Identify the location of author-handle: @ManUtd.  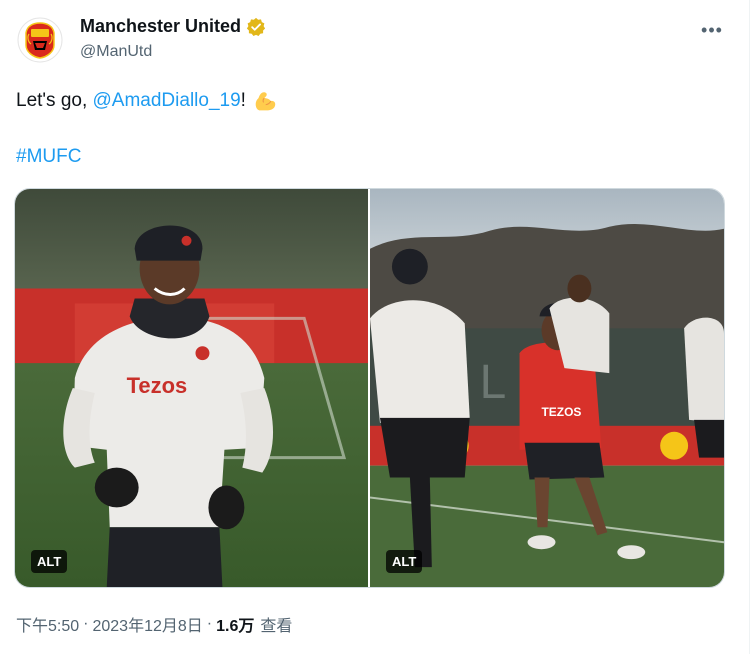
(173, 52).